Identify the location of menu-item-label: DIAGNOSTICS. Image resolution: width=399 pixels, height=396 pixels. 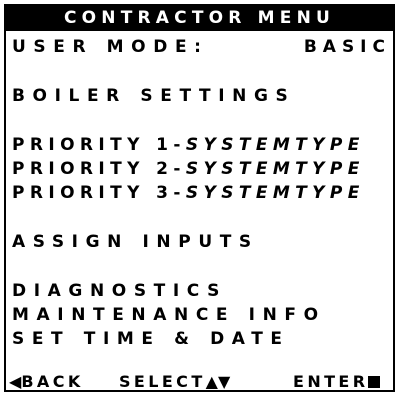
(120, 291).